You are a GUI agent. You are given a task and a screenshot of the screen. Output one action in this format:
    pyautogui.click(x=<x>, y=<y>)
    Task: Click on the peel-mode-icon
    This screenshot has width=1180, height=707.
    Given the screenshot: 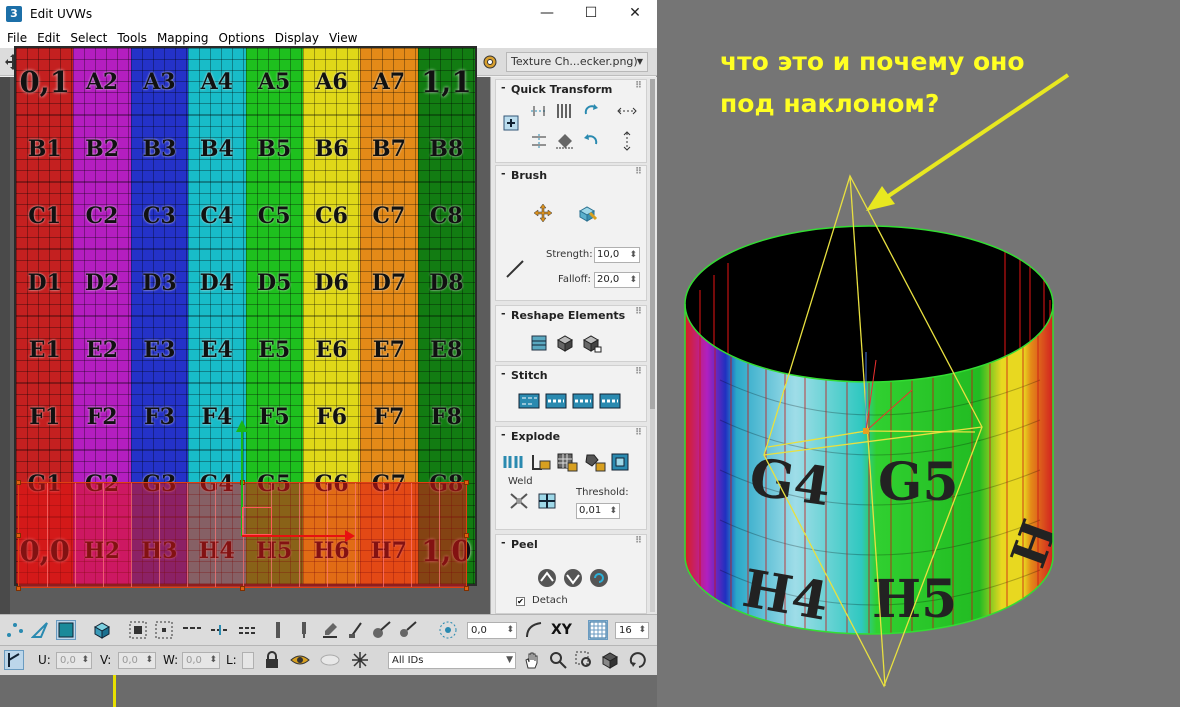 What is the action you would take?
    pyautogui.click(x=573, y=578)
    